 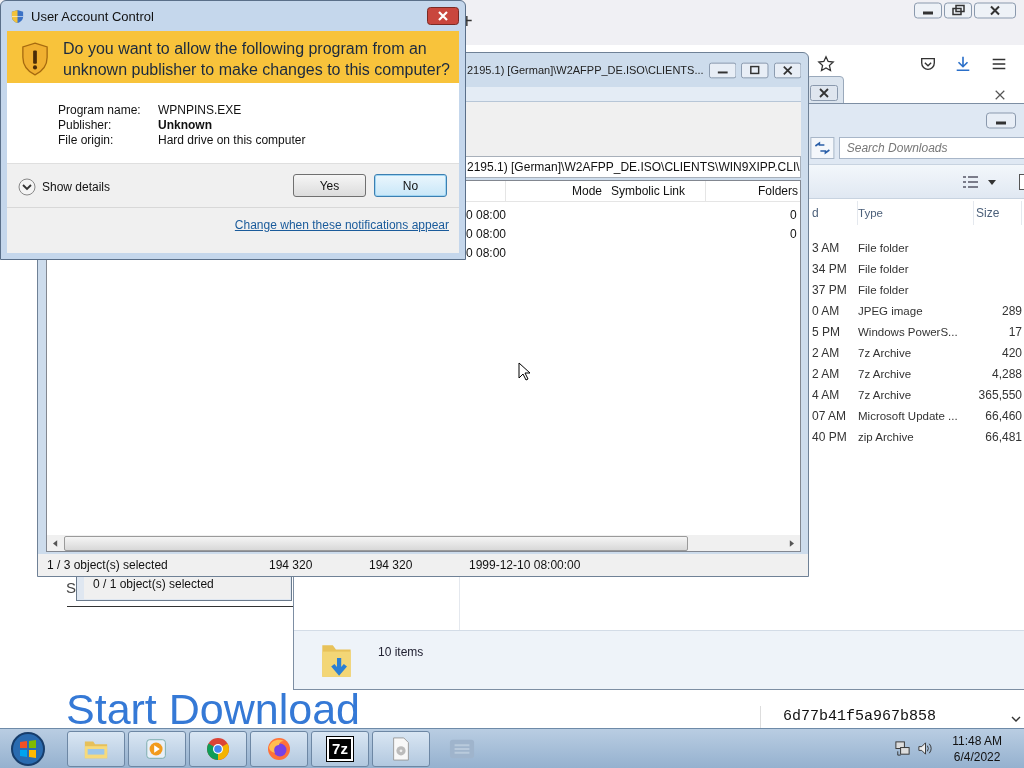 What do you see at coordinates (71, 587) in the screenshot?
I see `page-text: S` at bounding box center [71, 587].